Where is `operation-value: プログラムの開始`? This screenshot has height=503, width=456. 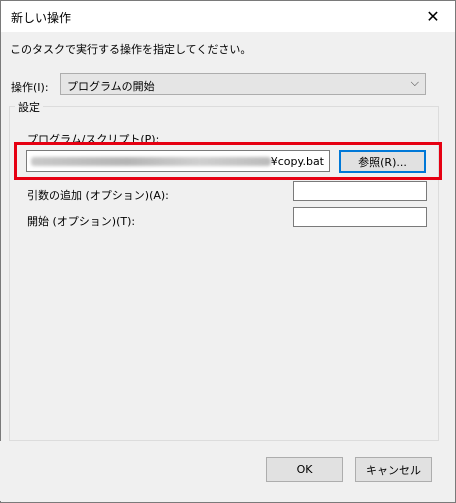 operation-value: プログラムの開始 is located at coordinates (111, 86).